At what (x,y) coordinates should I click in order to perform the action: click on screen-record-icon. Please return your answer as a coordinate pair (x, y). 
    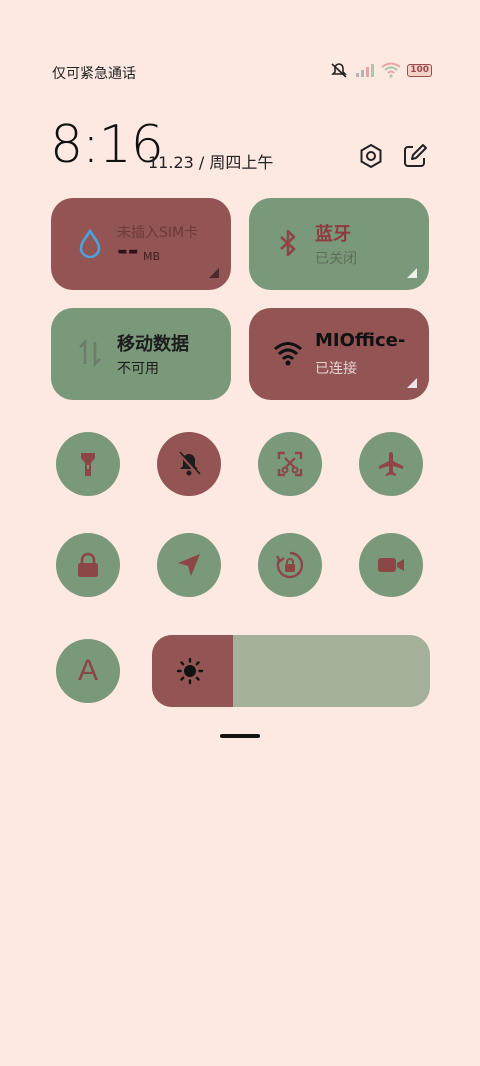
    Looking at the image, I should click on (391, 565).